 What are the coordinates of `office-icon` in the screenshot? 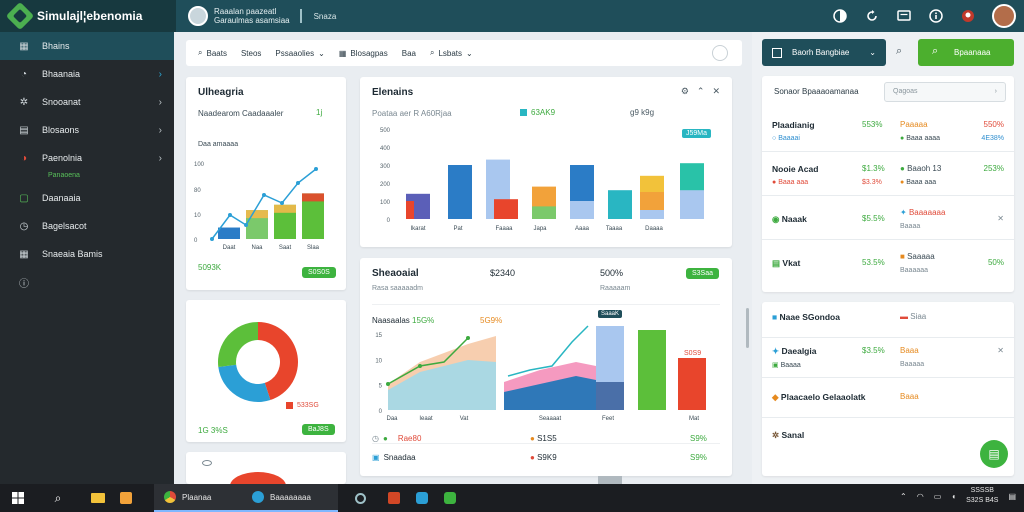 It's located at (394, 498).